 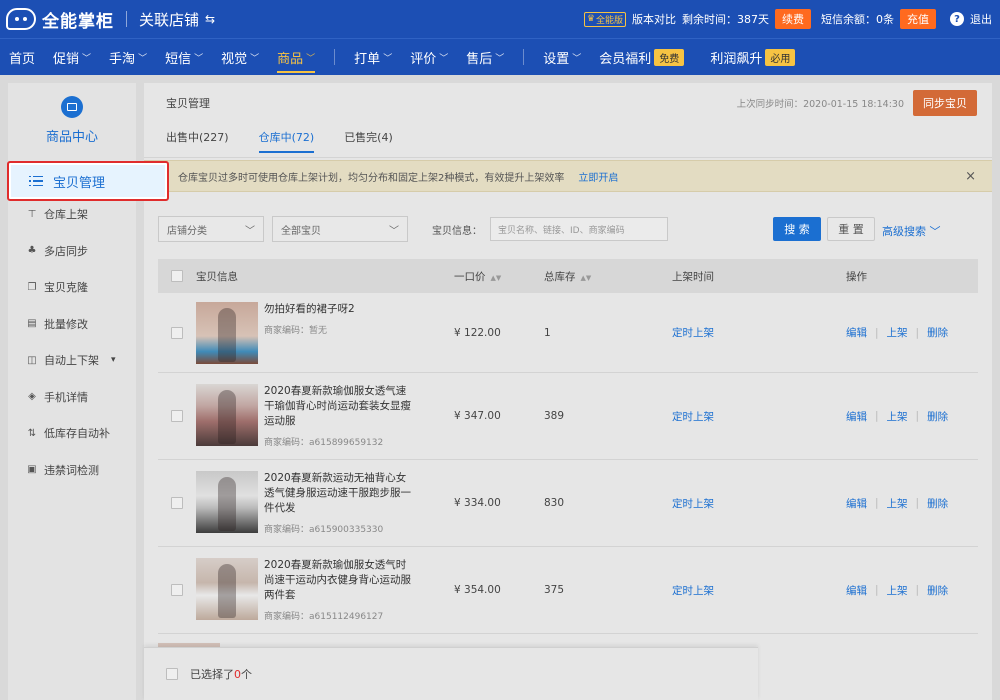 I want to click on product-name: 勿拍好看的裙子呀2, so click(x=339, y=309).